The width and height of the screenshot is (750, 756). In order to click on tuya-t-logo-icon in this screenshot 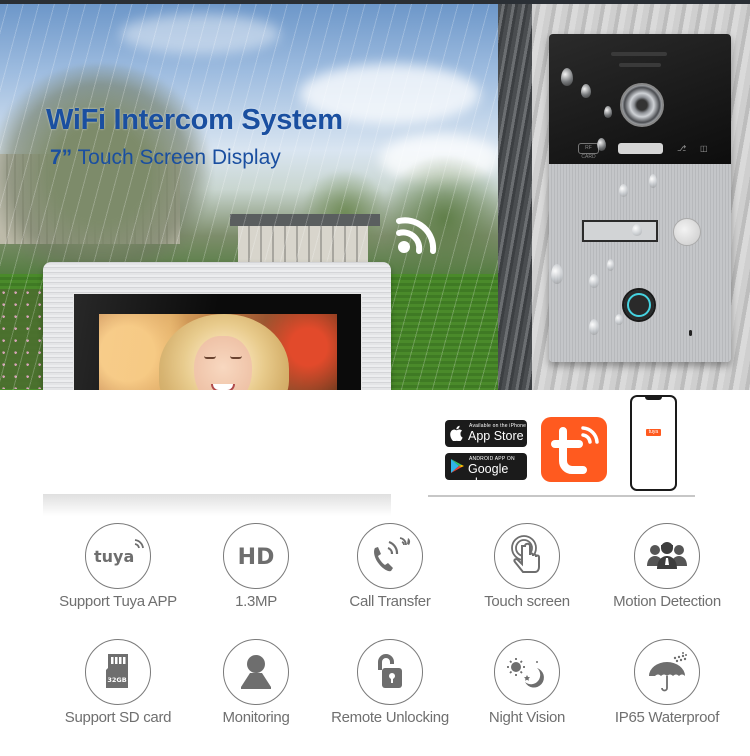, I will do `click(575, 450)`.